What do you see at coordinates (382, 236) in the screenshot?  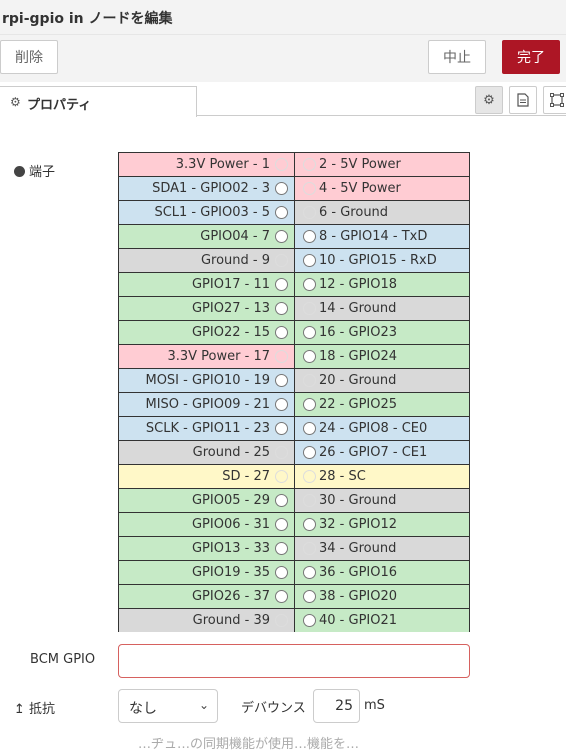 I see `pin-right-8: 8 - GPIO14 - TxD` at bounding box center [382, 236].